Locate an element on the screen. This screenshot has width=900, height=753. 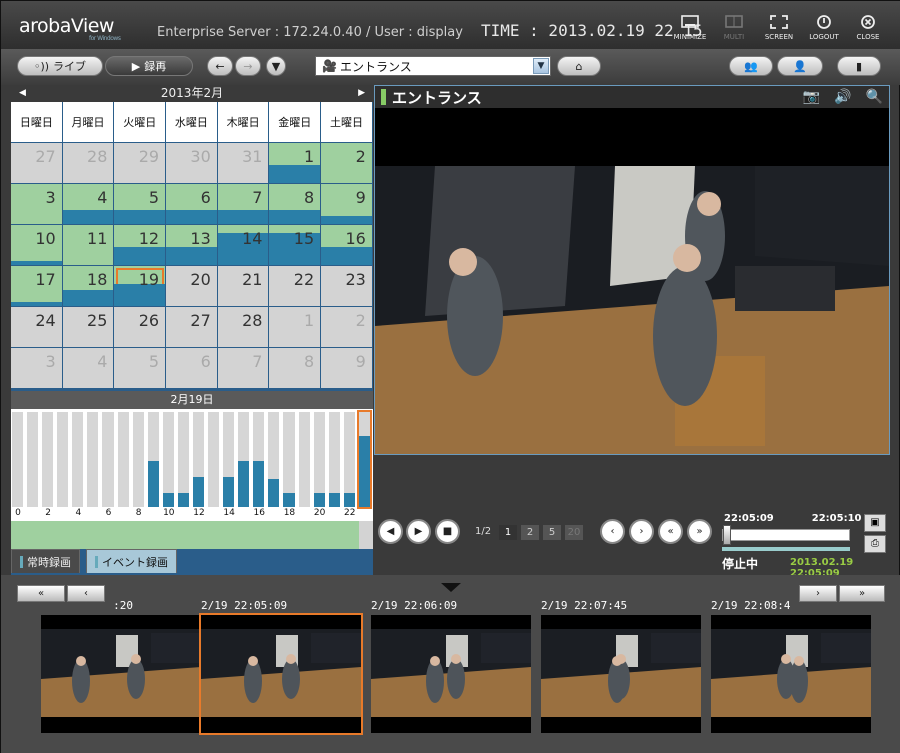
tab-event: イベント録画 is located at coordinates (131, 561).